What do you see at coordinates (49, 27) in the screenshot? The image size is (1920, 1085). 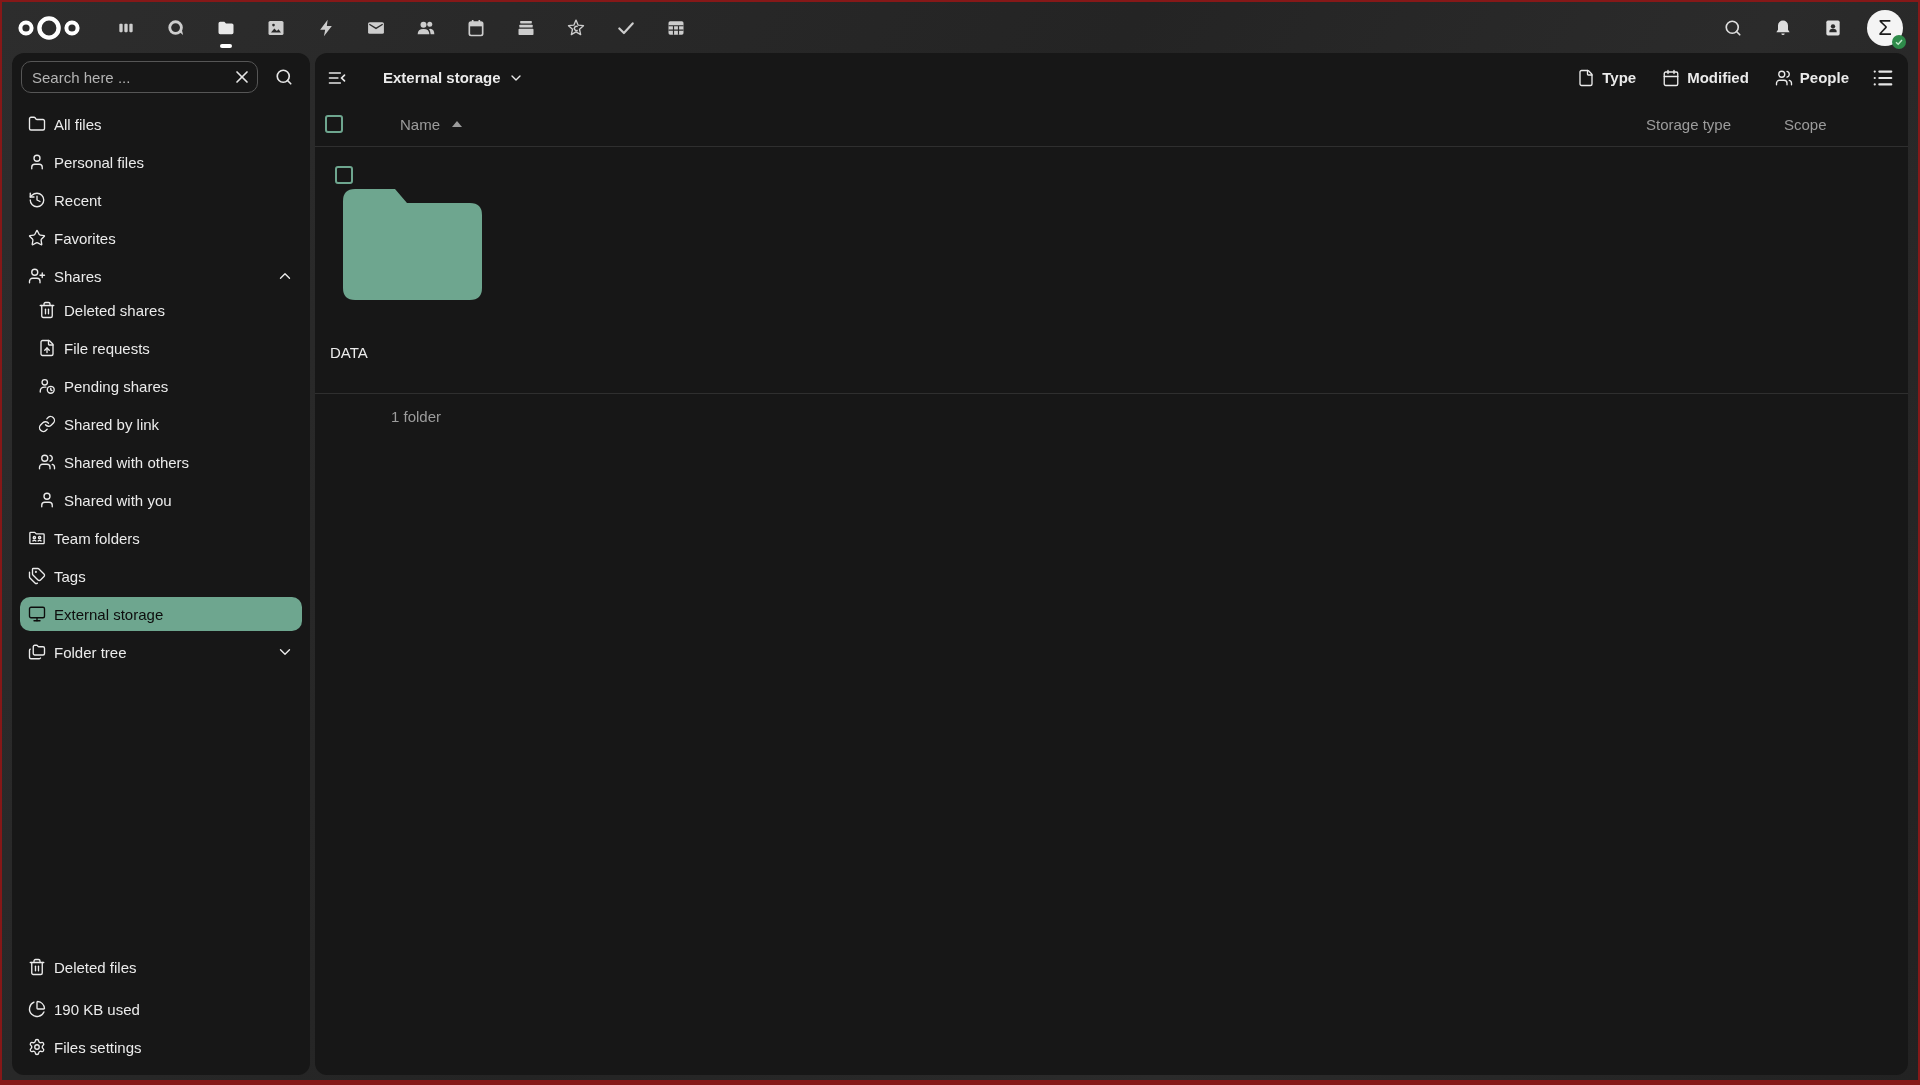 I see `three-circles-logo` at bounding box center [49, 27].